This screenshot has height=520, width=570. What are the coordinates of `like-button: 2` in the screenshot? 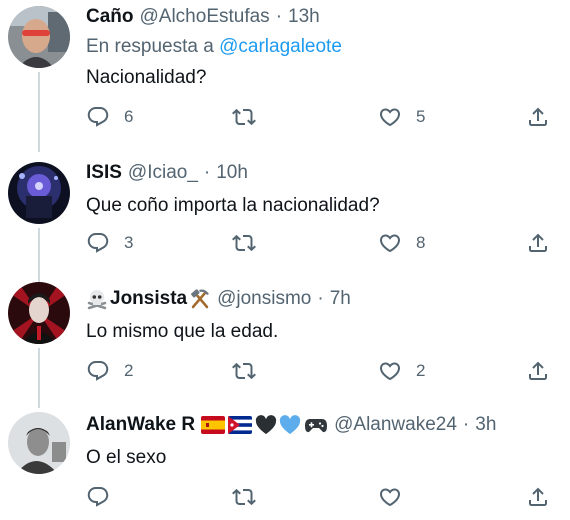 It's located at (401, 371).